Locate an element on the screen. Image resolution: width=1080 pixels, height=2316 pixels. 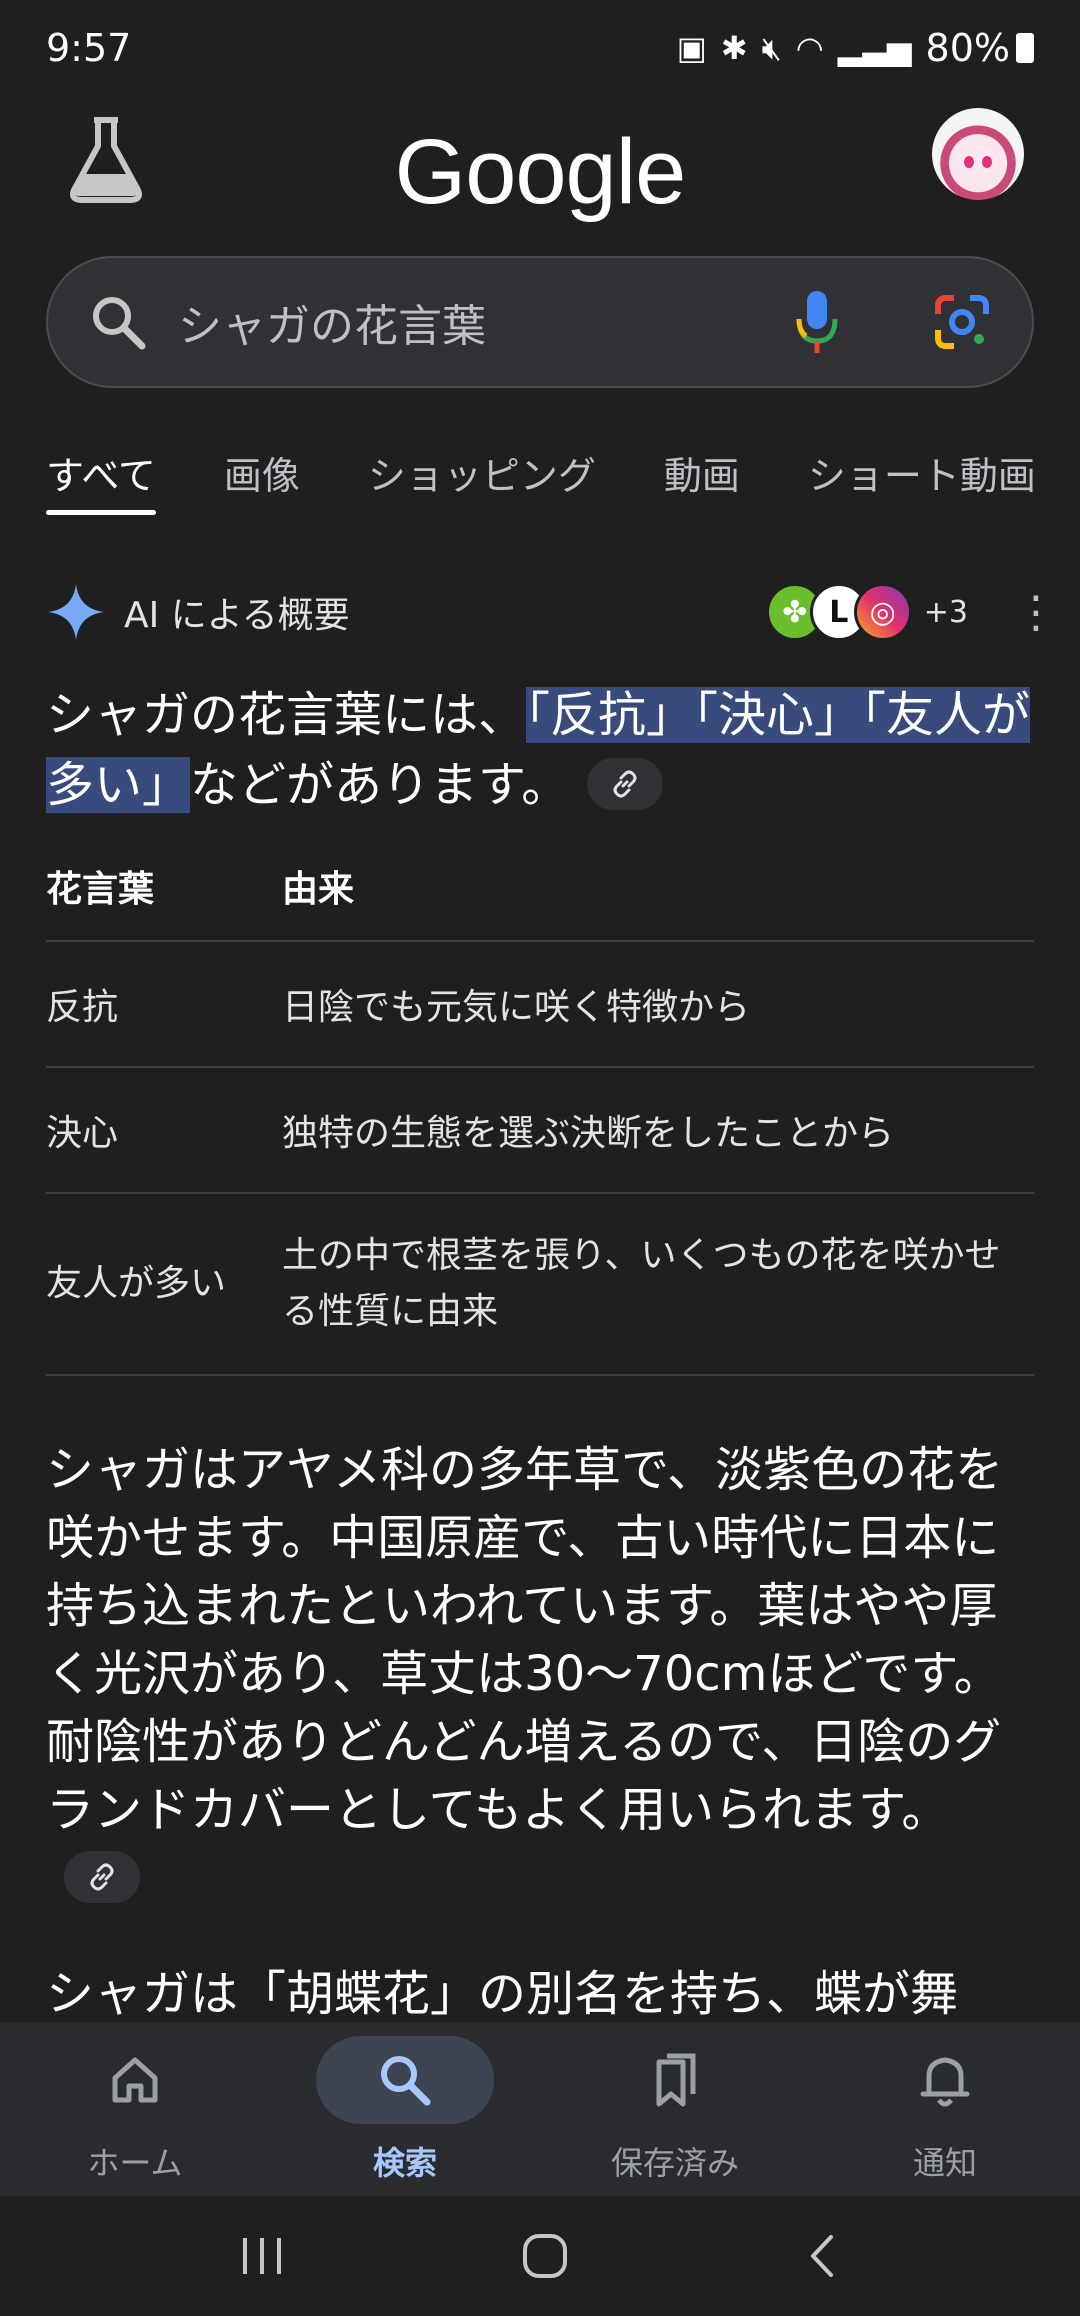
tab-images: 画像 is located at coordinates (262, 480).